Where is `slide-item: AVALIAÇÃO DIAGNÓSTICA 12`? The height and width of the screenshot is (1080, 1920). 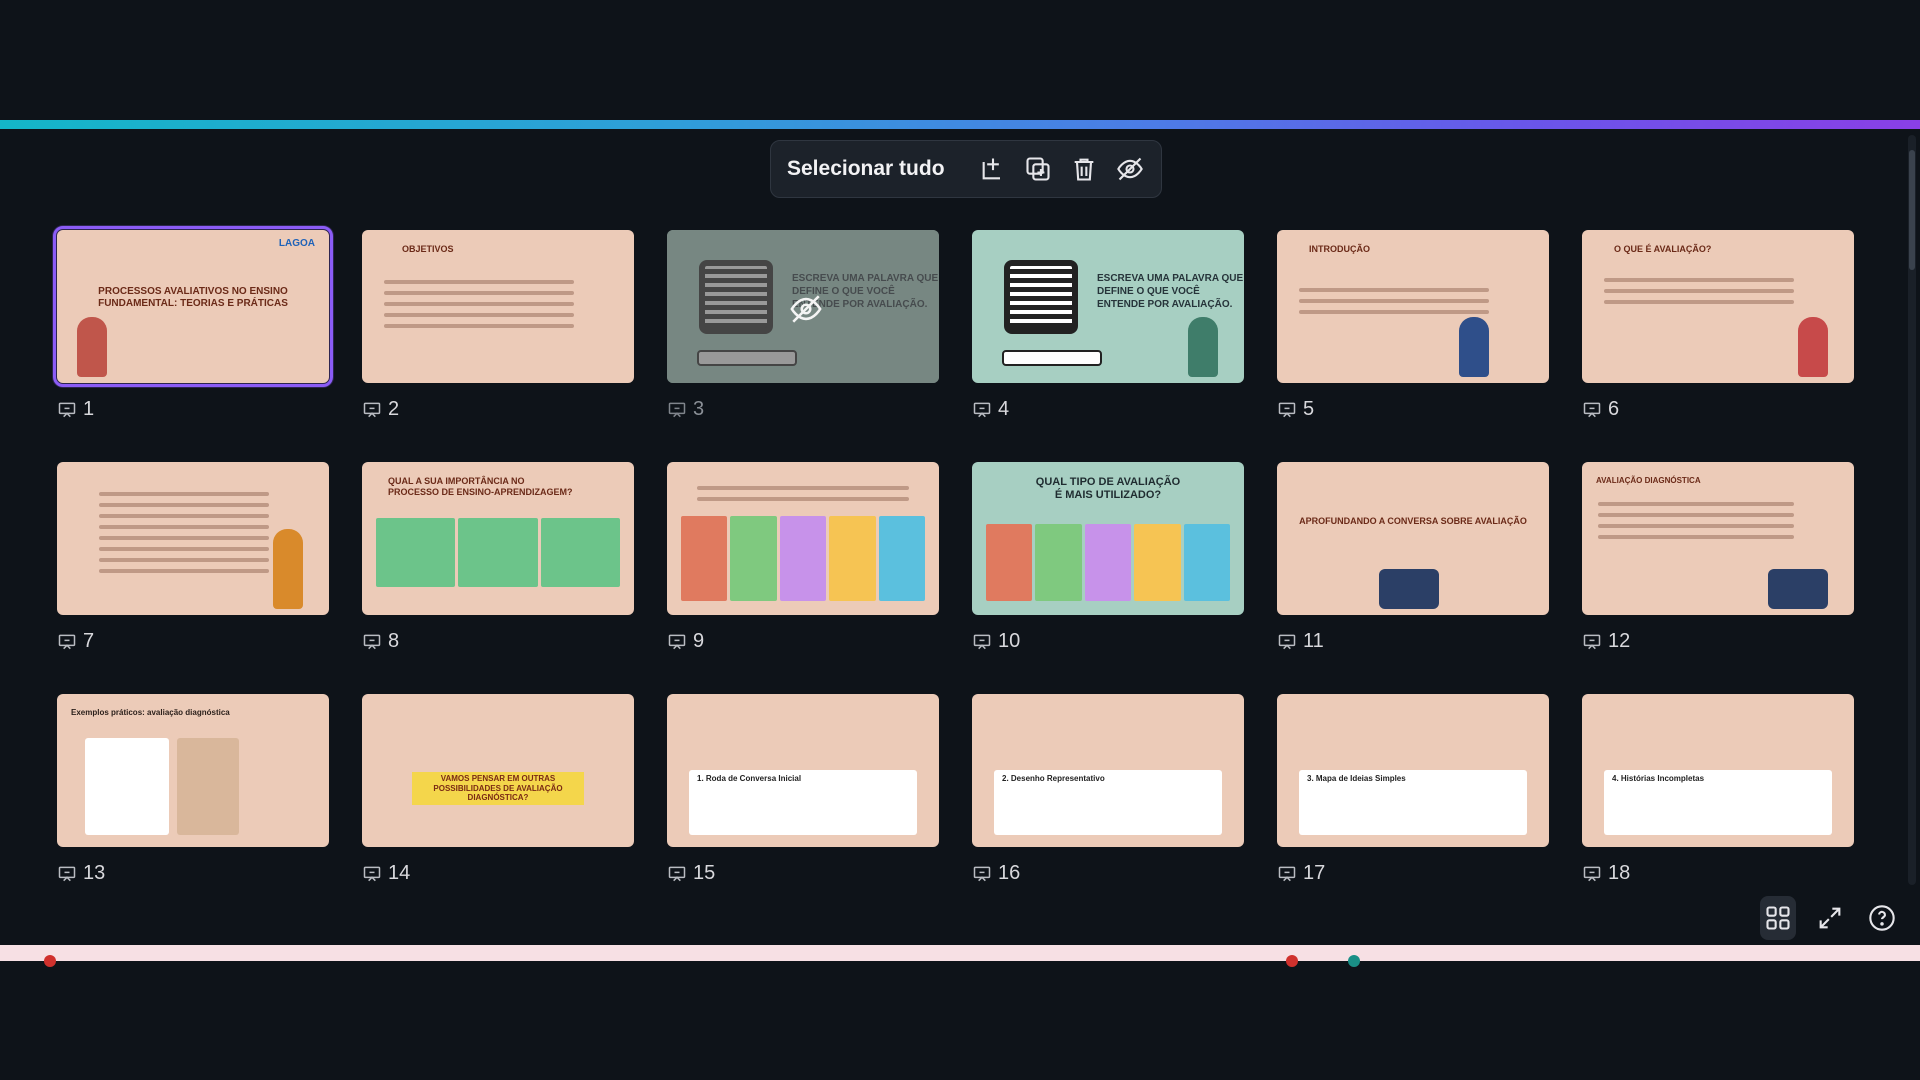 slide-item: AVALIAÇÃO DIAGNÓSTICA 12 is located at coordinates (1718, 564).